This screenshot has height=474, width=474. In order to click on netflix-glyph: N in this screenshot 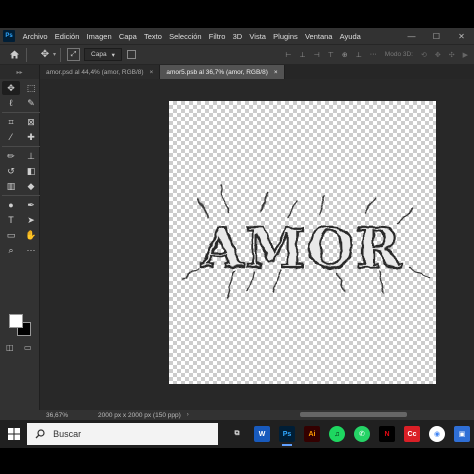, I will do `click(387, 434)`.